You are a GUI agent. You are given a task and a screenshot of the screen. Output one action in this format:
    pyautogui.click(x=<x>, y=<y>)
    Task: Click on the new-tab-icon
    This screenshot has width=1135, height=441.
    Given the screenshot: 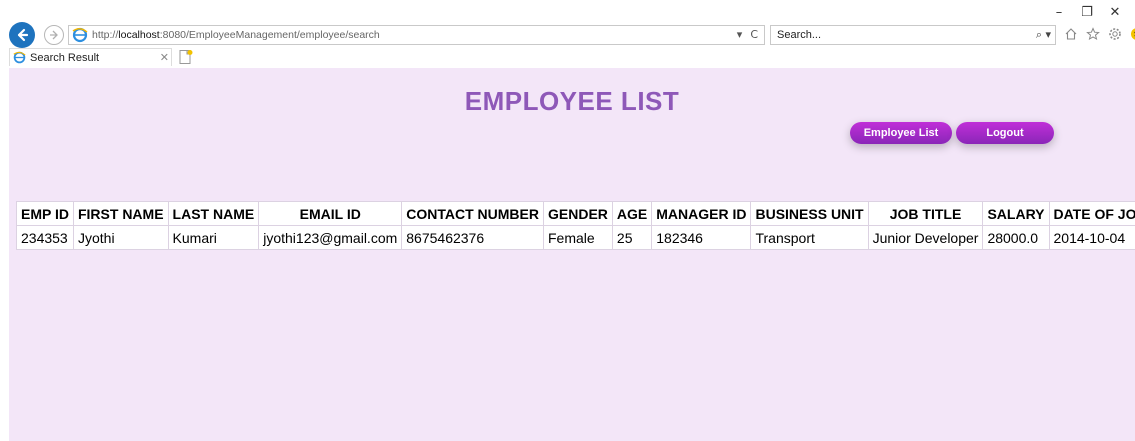 What is the action you would take?
    pyautogui.click(x=186, y=57)
    